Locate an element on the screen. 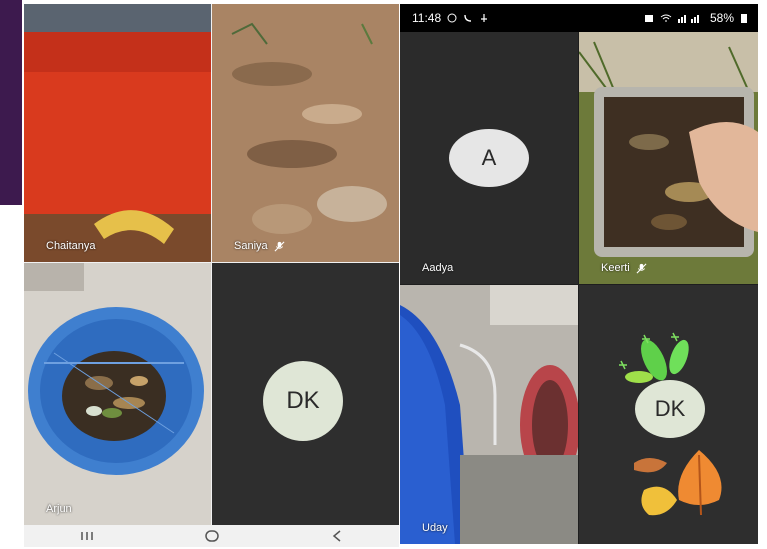  video-feed-blue-bucket is located at coordinates (117, 394).